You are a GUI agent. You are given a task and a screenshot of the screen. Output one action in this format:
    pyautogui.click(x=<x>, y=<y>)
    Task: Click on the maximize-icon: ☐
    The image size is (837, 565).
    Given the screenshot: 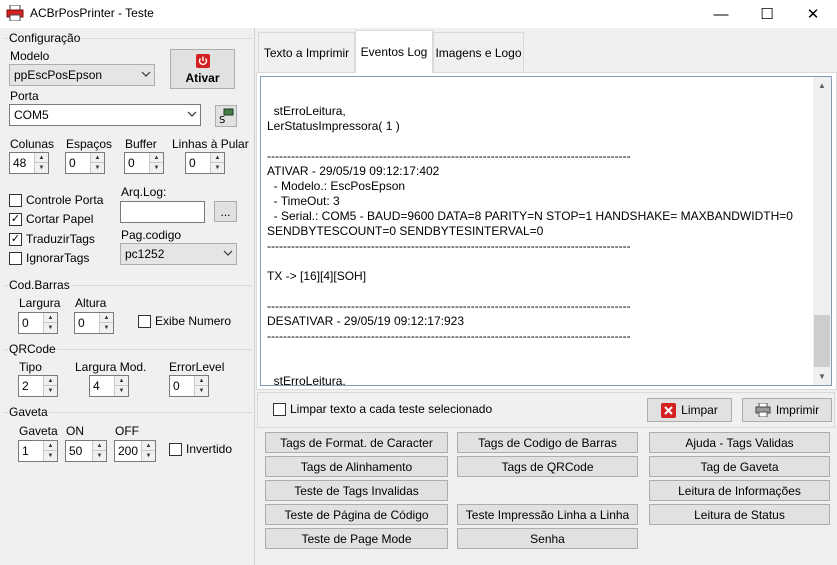 What is the action you would take?
    pyautogui.click(x=767, y=14)
    